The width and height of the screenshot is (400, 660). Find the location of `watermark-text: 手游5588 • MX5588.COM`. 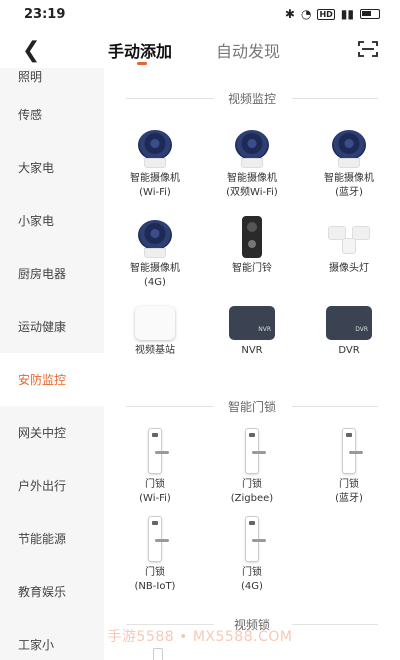

watermark-text: 手游5588 • MX5588.COM is located at coordinates (200, 637).